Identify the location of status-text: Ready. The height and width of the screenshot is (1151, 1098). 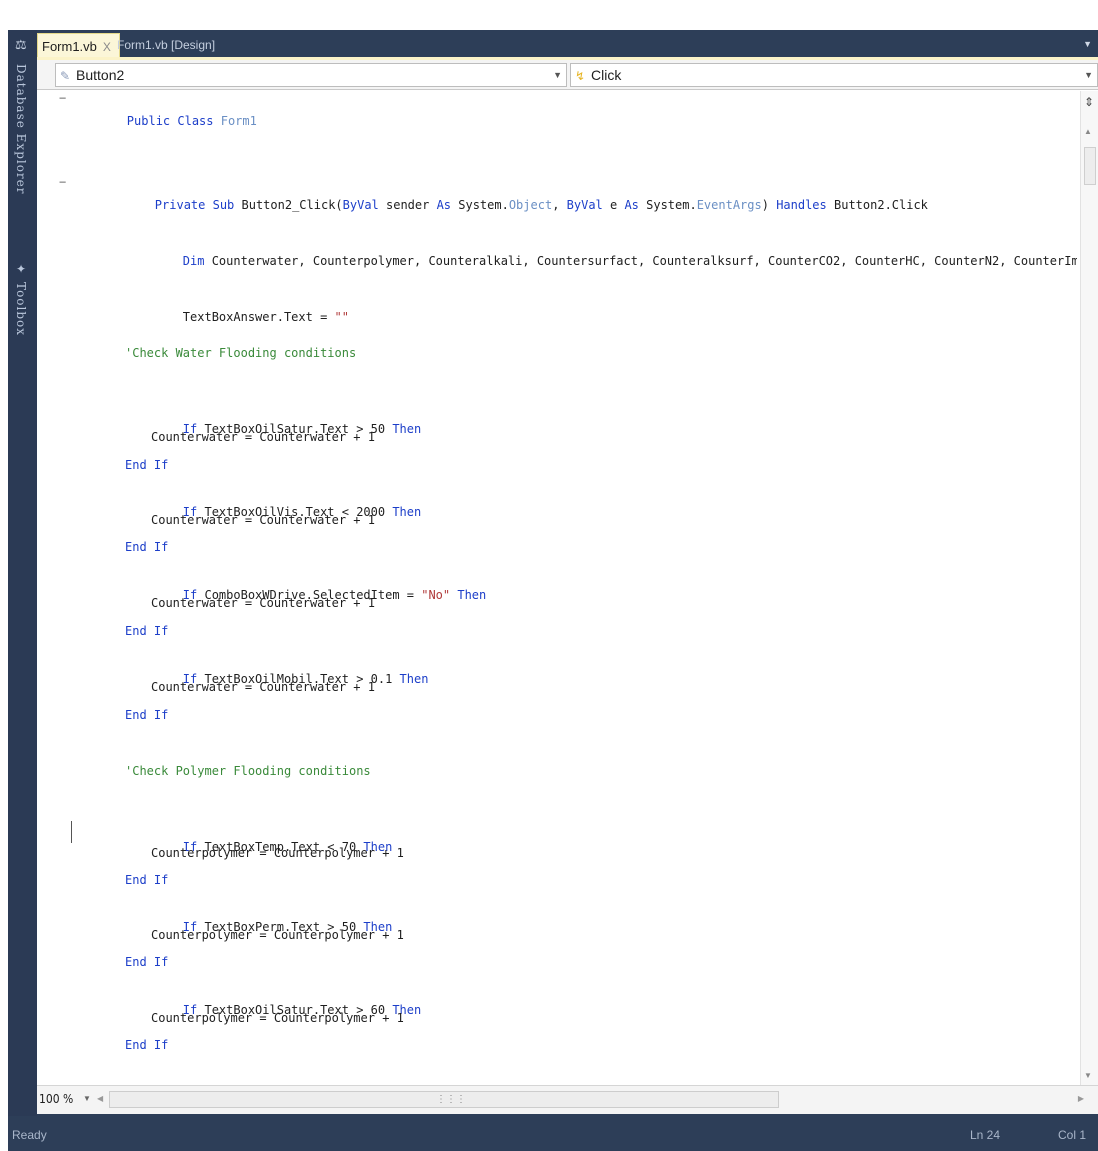
(29, 1135).